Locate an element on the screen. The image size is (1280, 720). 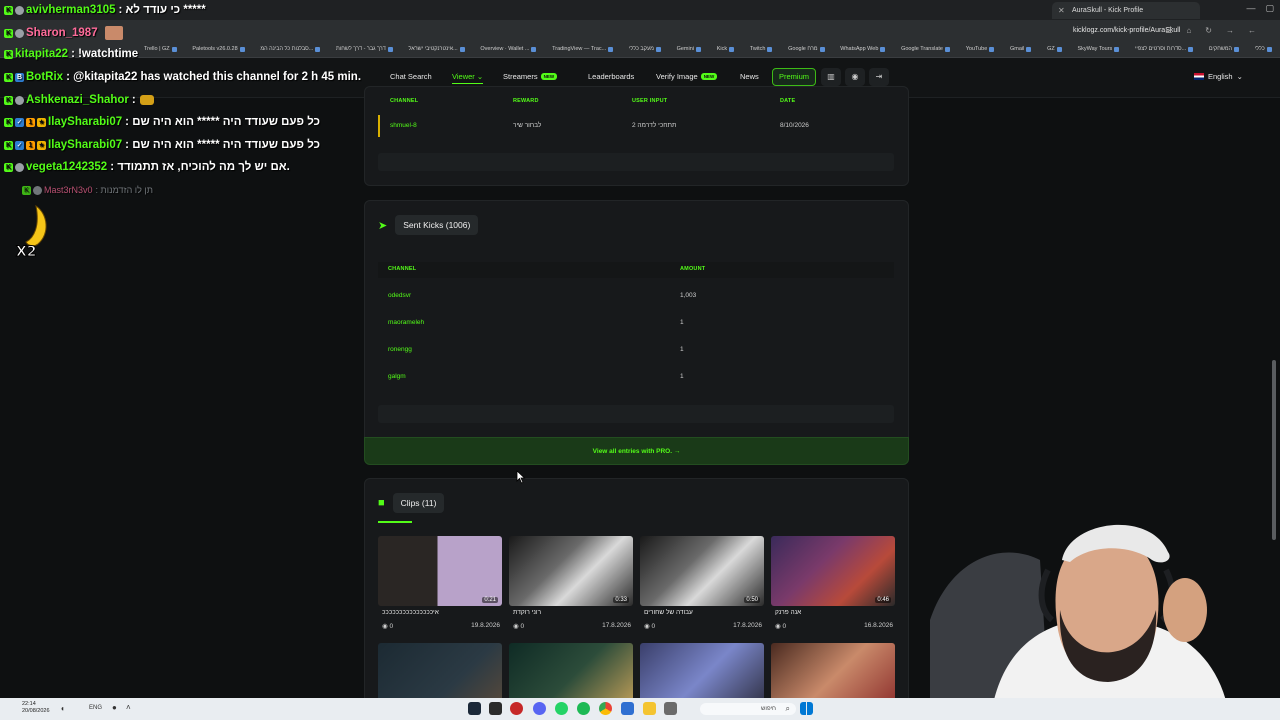
reload-icon: ↻ is located at coordinates (1208, 30).